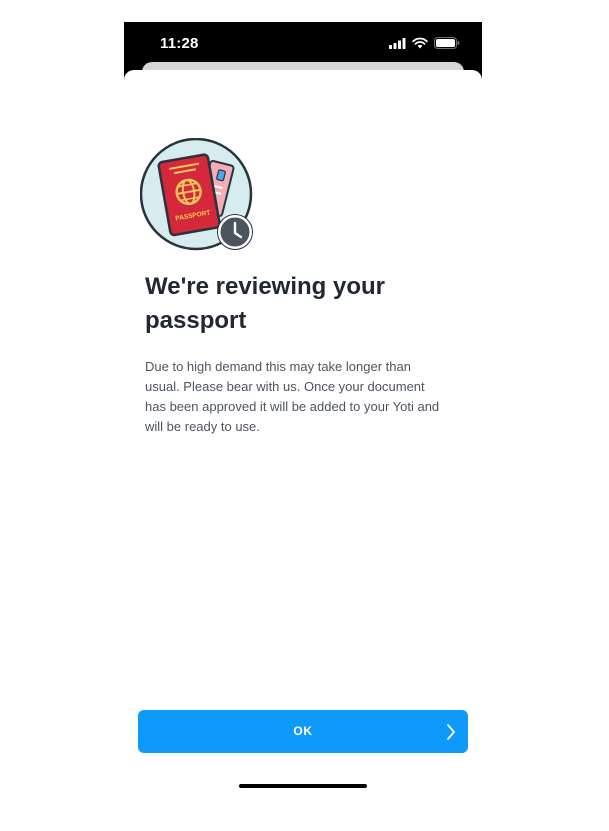 The height and width of the screenshot is (831, 609). Describe the element at coordinates (196, 194) in the screenshot. I see `passport-review-icon: PASSPORT` at that location.